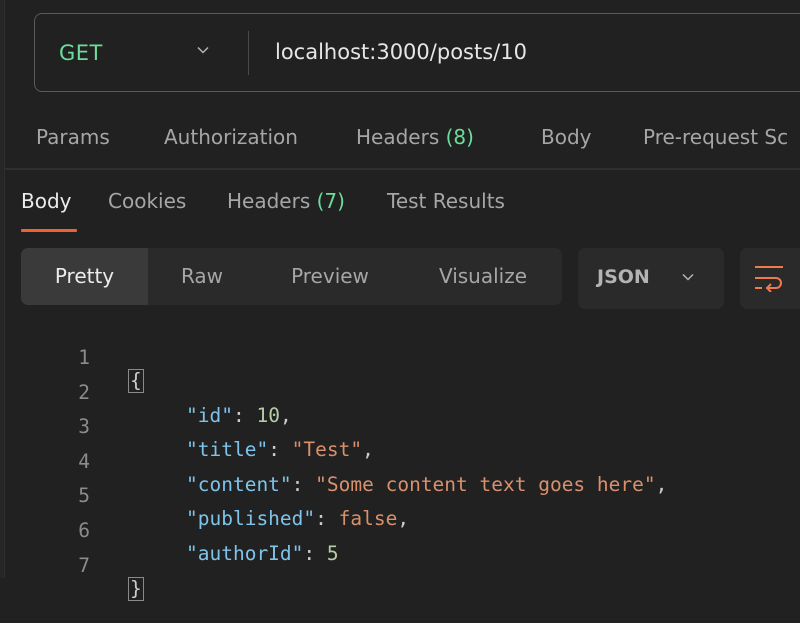 Image resolution: width=800 pixels, height=623 pixels. What do you see at coordinates (245, 553) in the screenshot?
I see `json-key: "authorId"` at bounding box center [245, 553].